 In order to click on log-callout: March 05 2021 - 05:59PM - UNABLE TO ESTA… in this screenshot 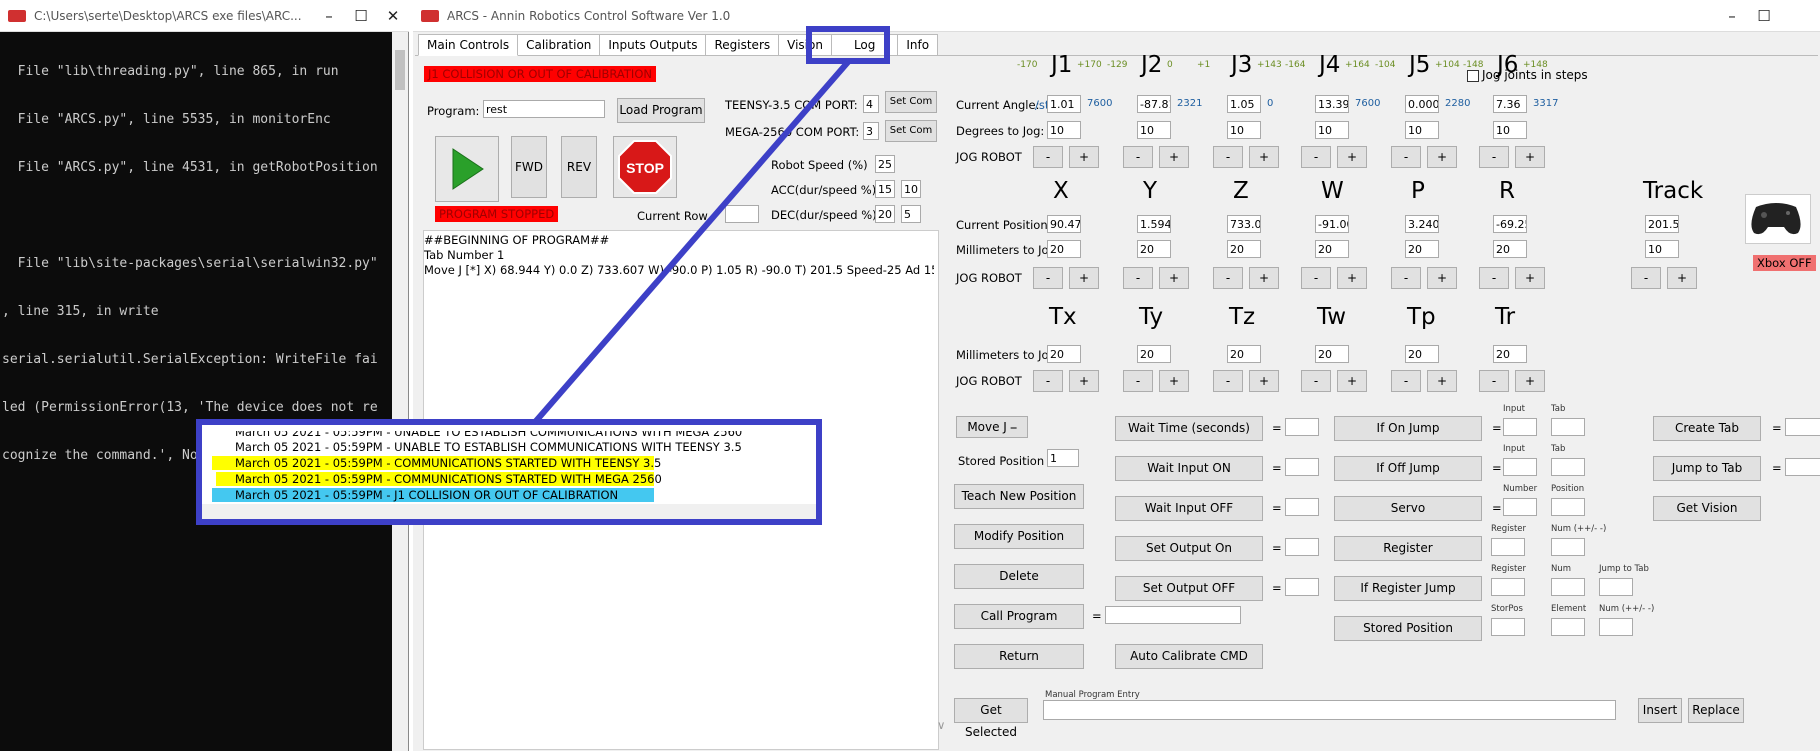, I will do `click(509, 472)`.